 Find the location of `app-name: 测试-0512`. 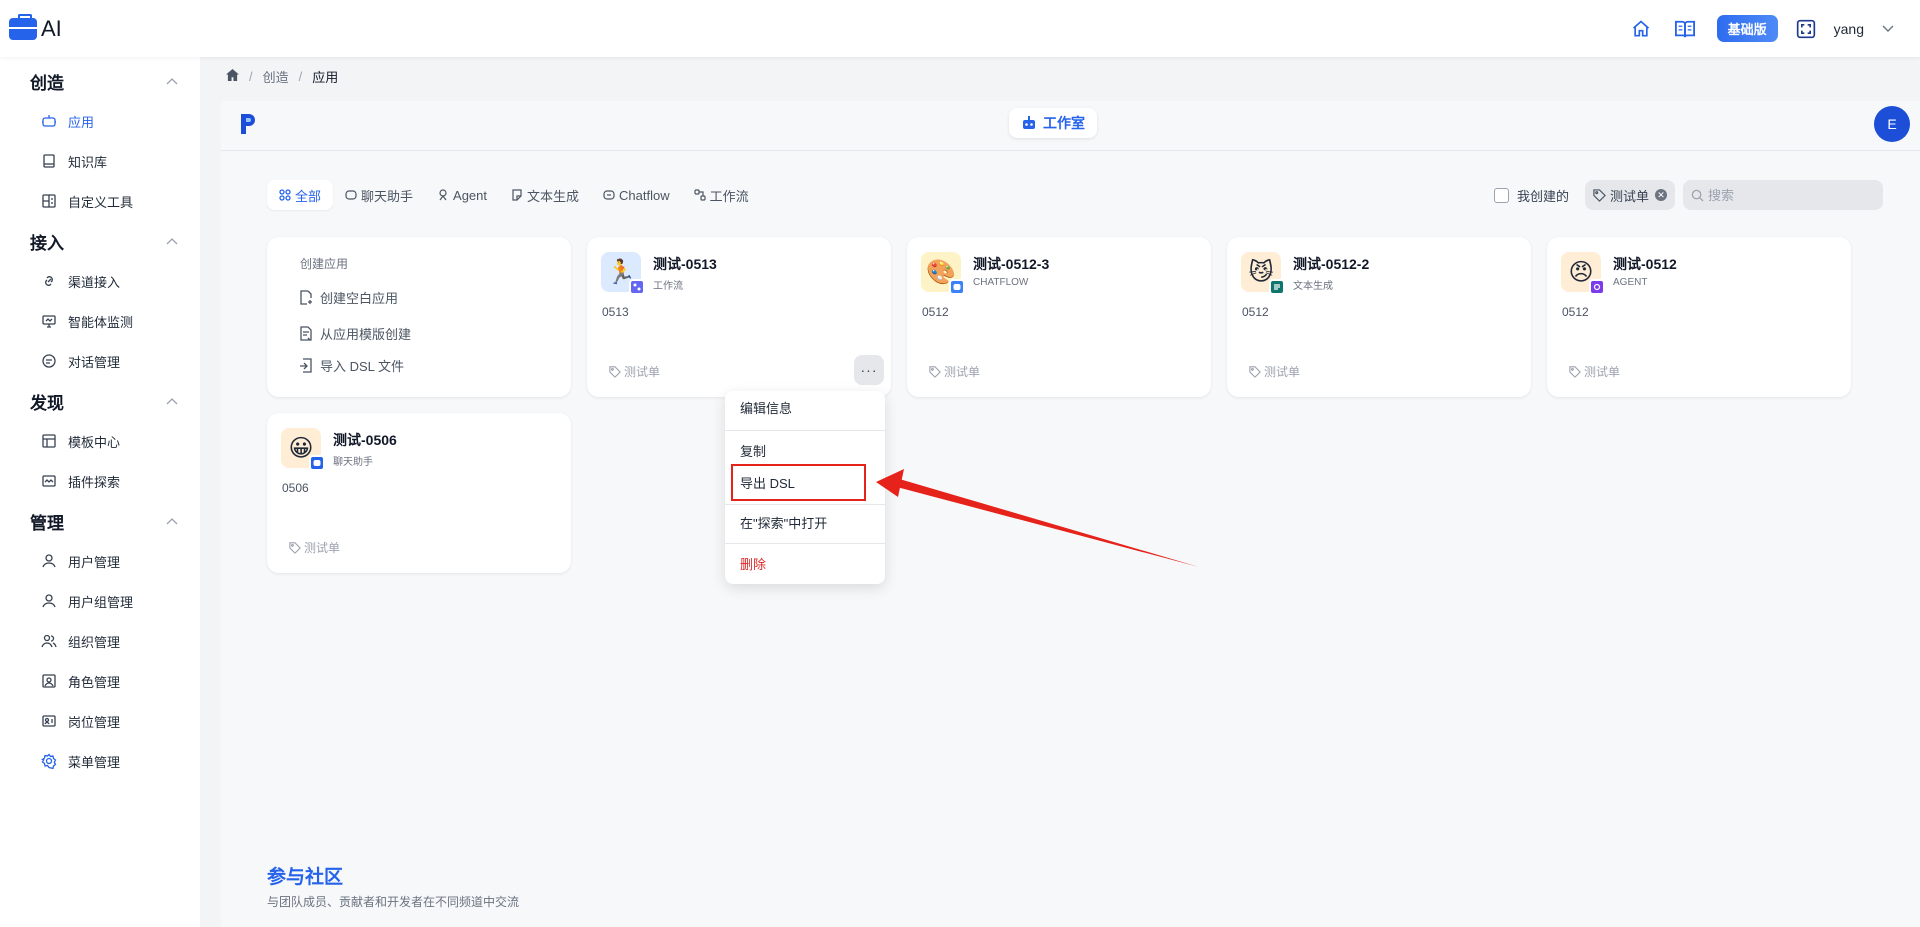

app-name: 测试-0512 is located at coordinates (1645, 264).